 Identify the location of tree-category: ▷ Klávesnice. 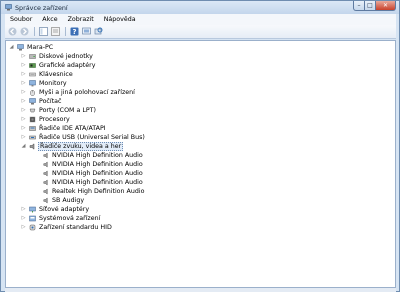
(200, 74).